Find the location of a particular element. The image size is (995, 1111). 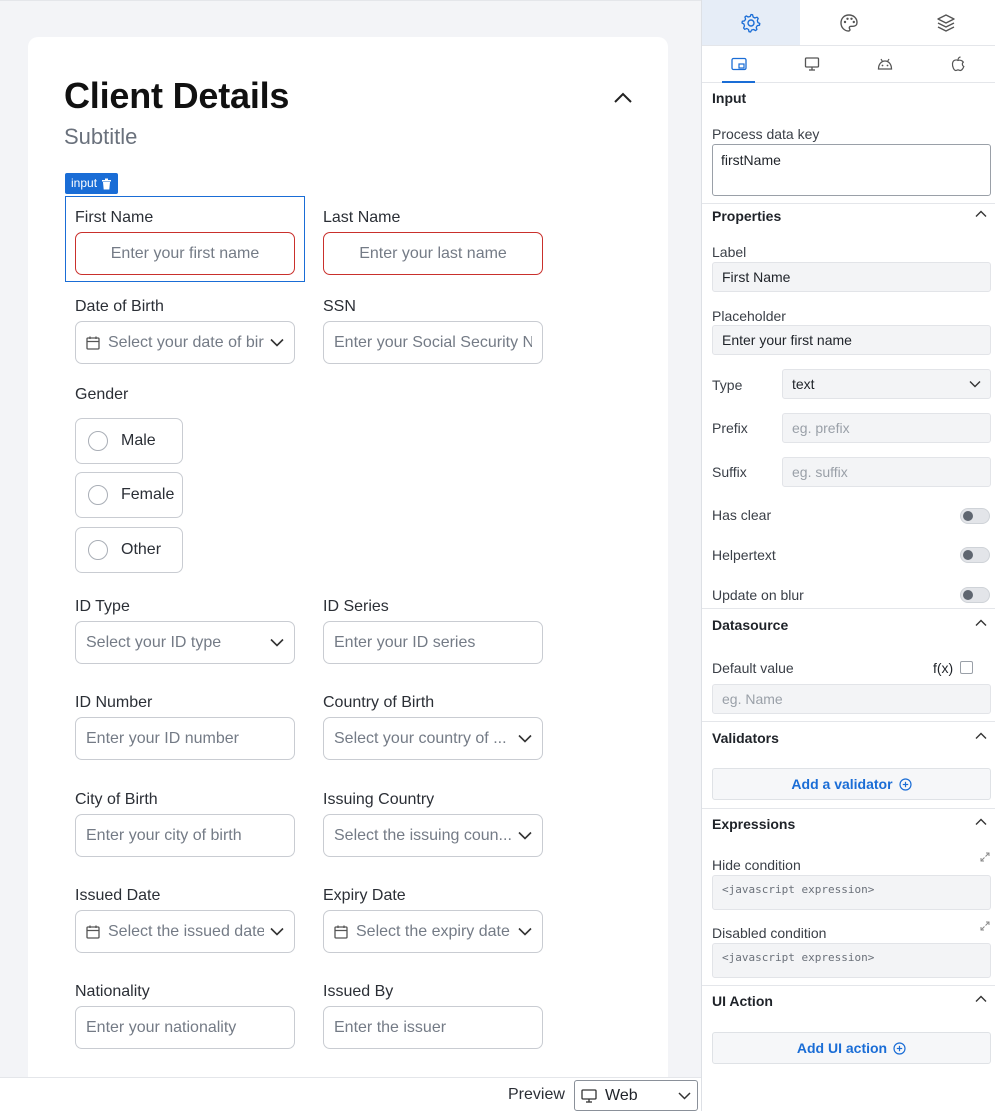

default-value-label: Default value is located at coordinates (753, 668).